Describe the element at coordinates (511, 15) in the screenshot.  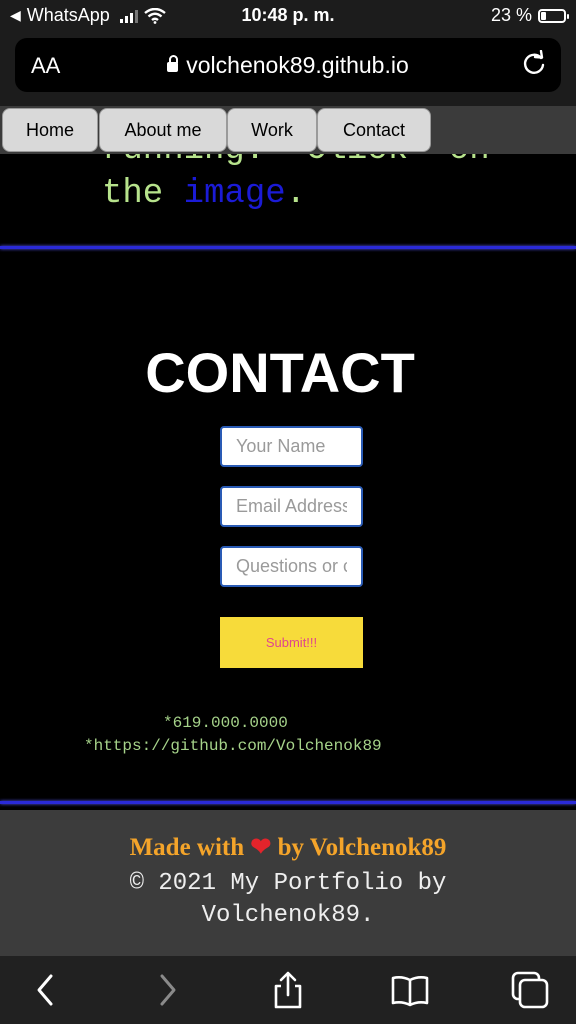
I see `battery-label: 23 %` at that location.